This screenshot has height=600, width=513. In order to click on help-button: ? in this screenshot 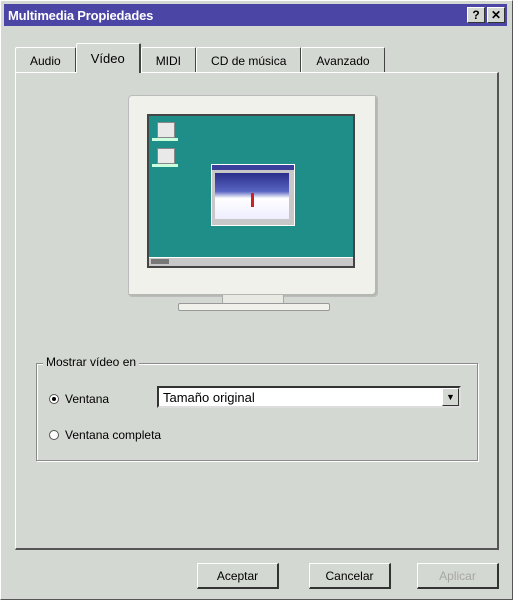, I will do `click(476, 15)`.